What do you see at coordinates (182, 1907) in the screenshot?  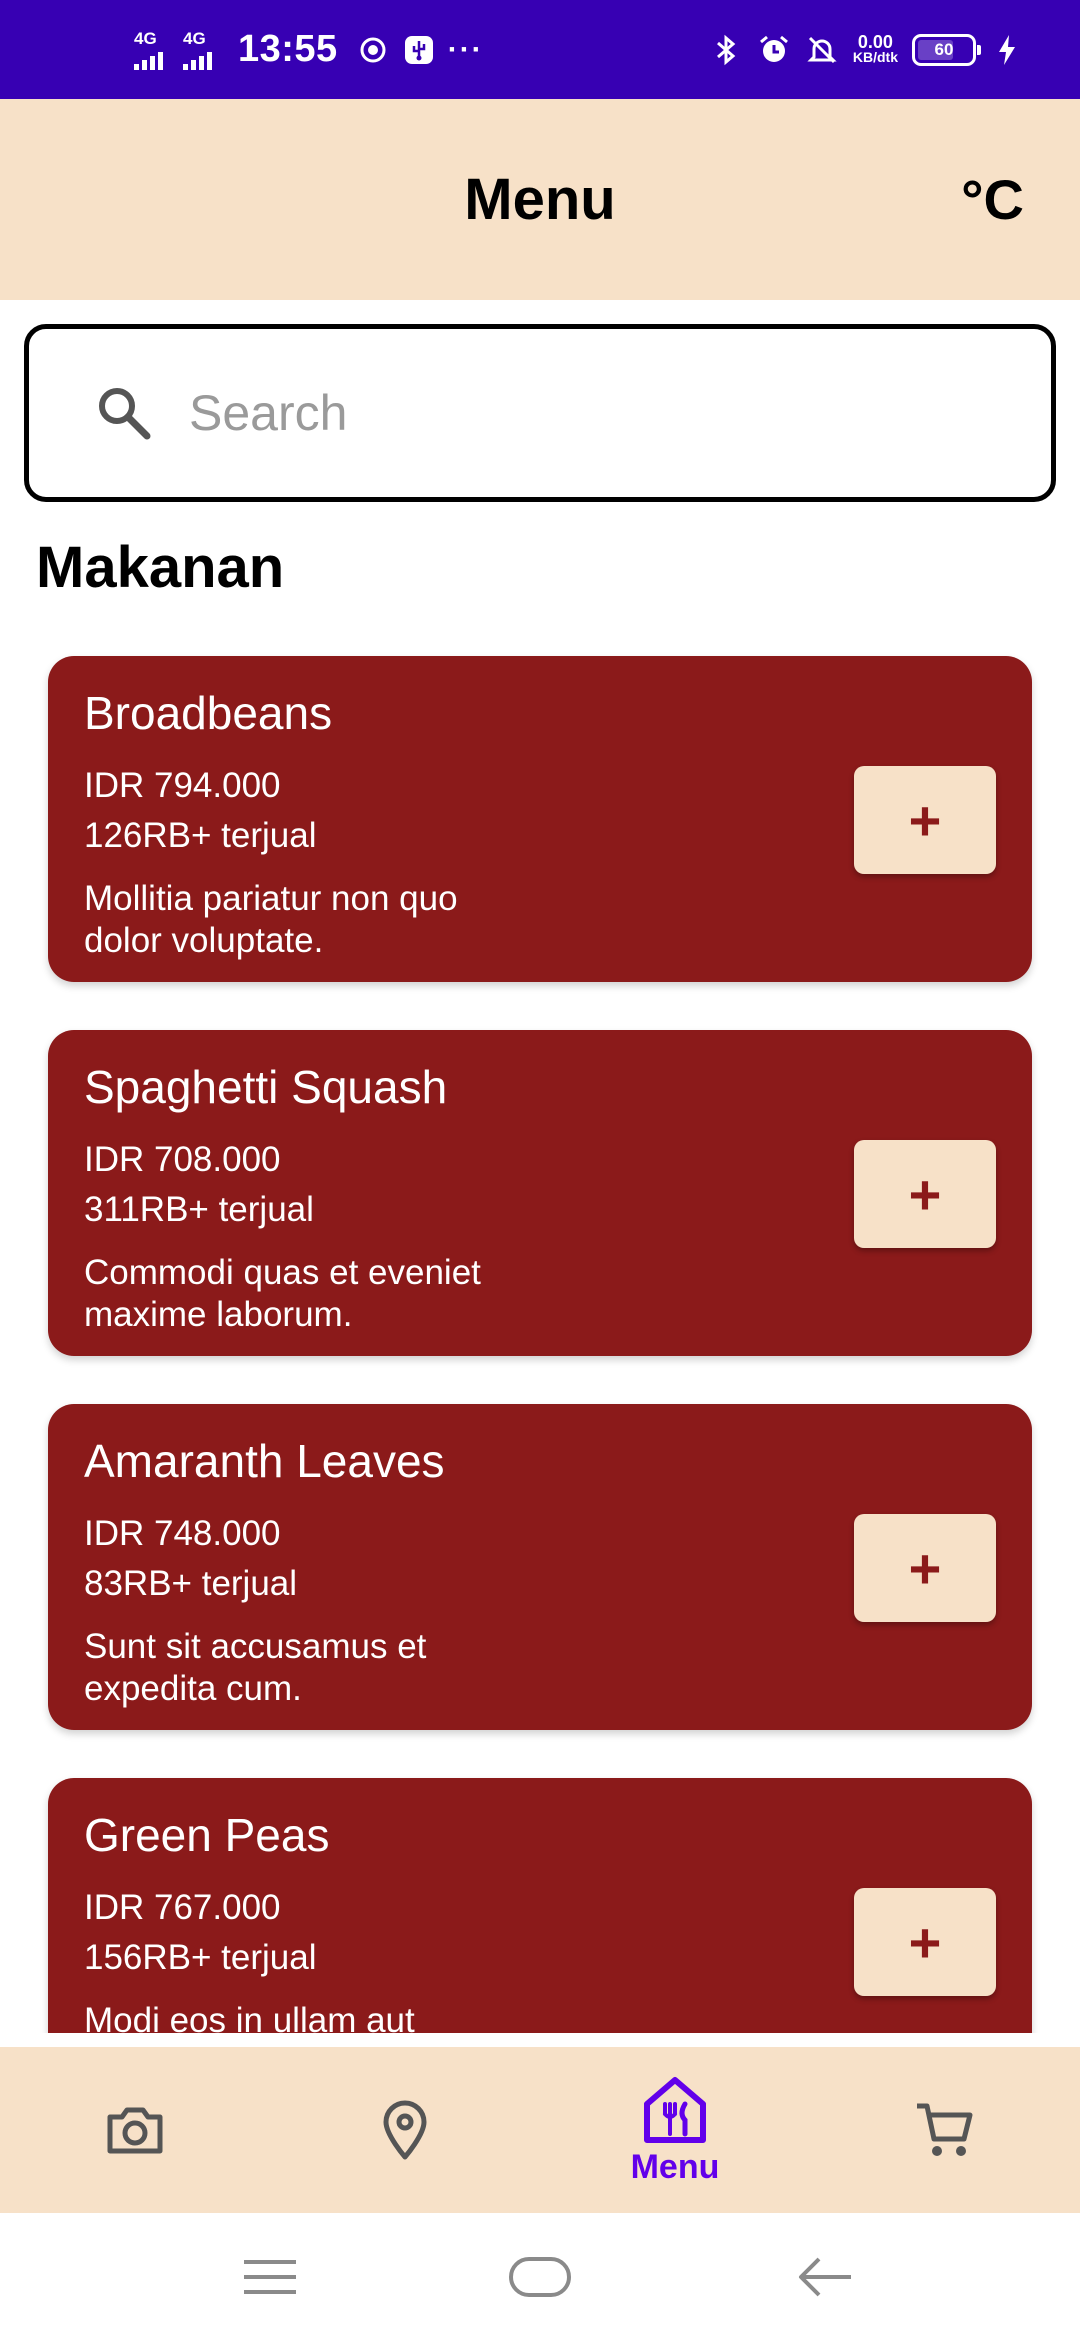 I see `item-price: IDR 767.000` at bounding box center [182, 1907].